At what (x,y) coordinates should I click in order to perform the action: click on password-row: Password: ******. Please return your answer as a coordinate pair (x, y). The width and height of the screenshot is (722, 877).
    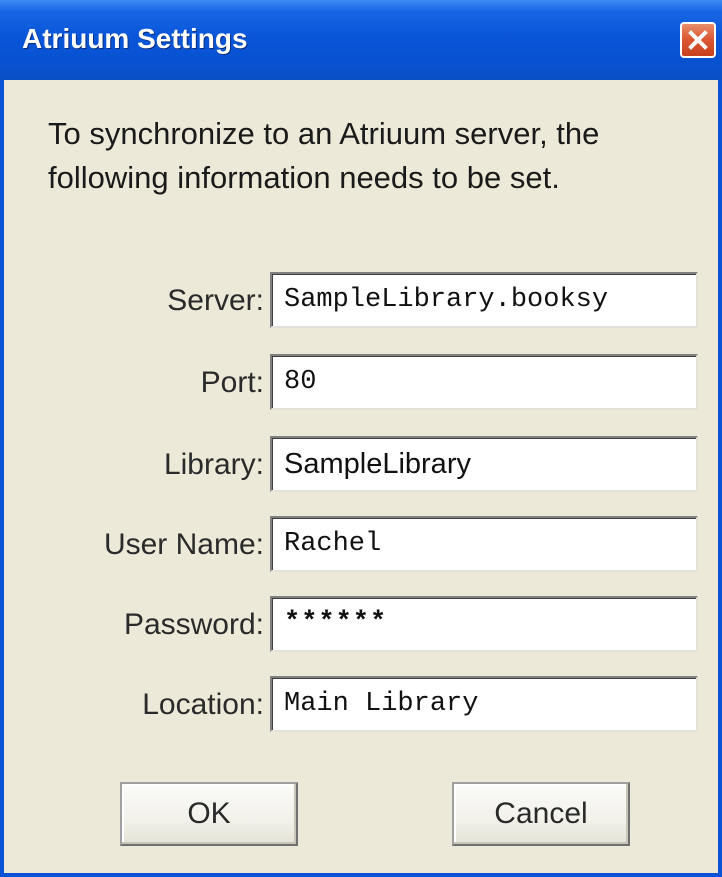
    Looking at the image, I should click on (363, 624).